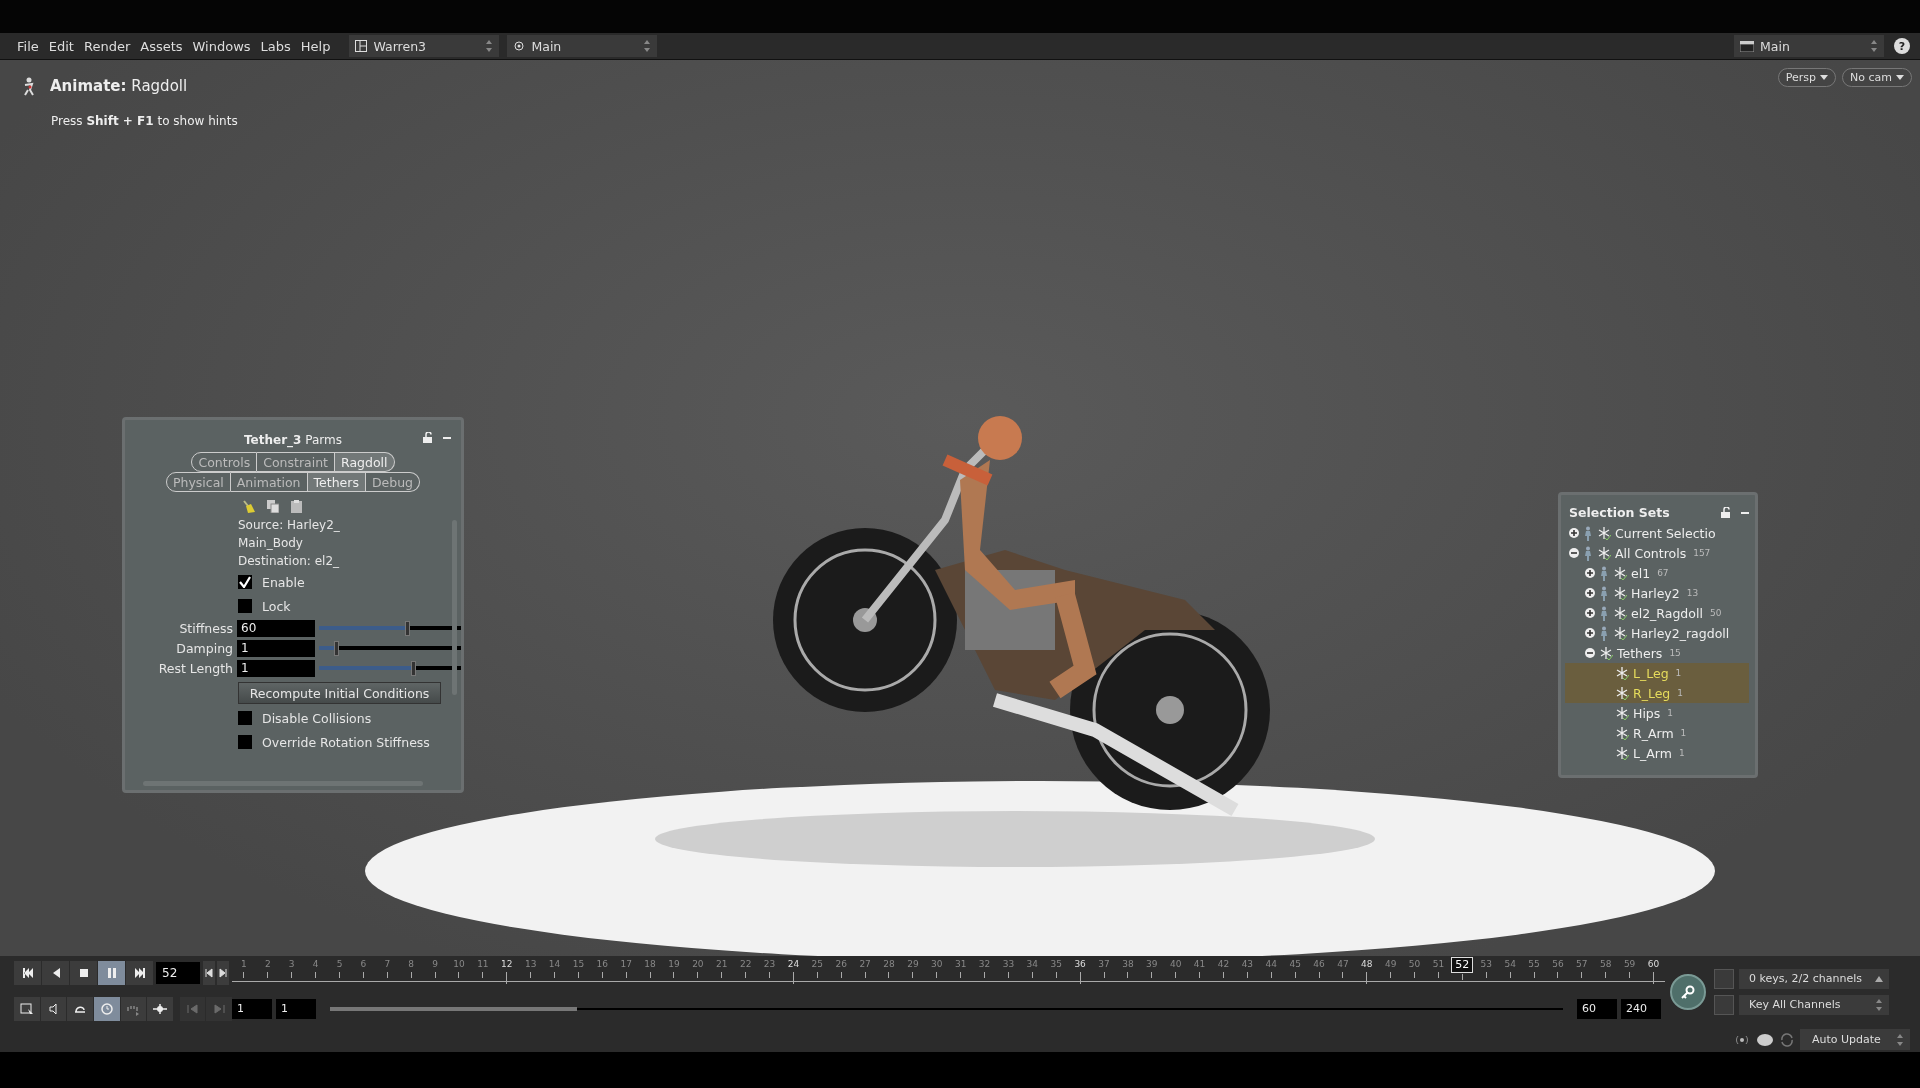 Image resolution: width=1920 pixels, height=1088 pixels. I want to click on range-selection, so click(453, 1008).